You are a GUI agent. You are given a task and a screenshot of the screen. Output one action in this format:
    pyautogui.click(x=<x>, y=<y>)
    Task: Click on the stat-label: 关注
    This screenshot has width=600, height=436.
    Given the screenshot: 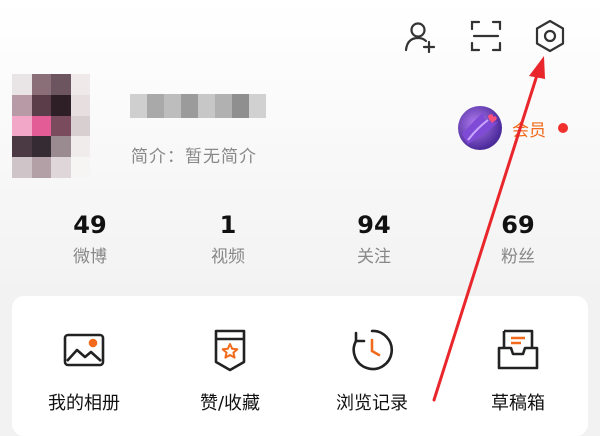 What is the action you would take?
    pyautogui.click(x=374, y=257)
    